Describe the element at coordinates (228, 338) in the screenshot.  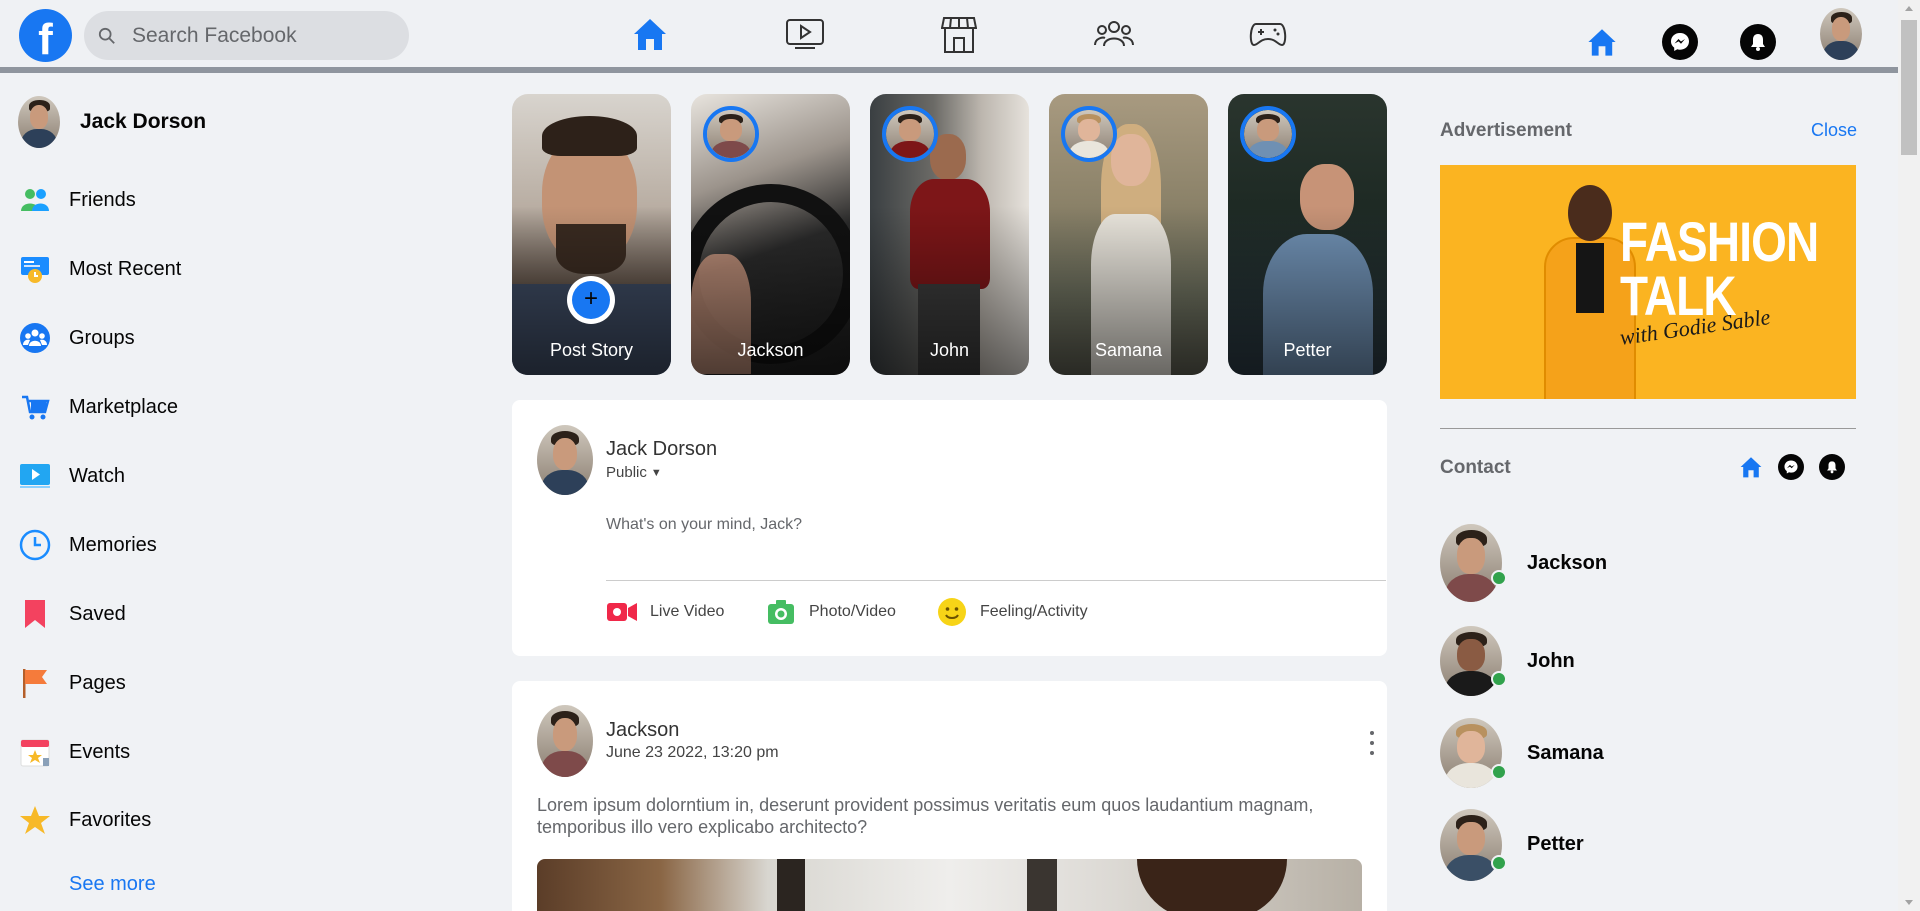
I see `sidebar-item-groups: Groups` at that location.